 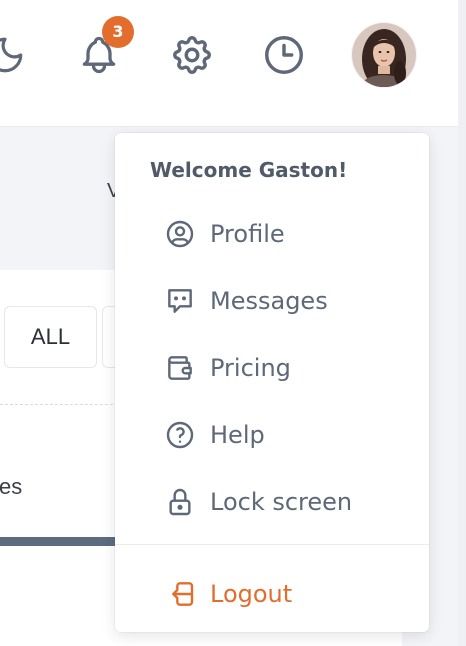 I want to click on menu-item-messages: Messages, so click(x=272, y=301).